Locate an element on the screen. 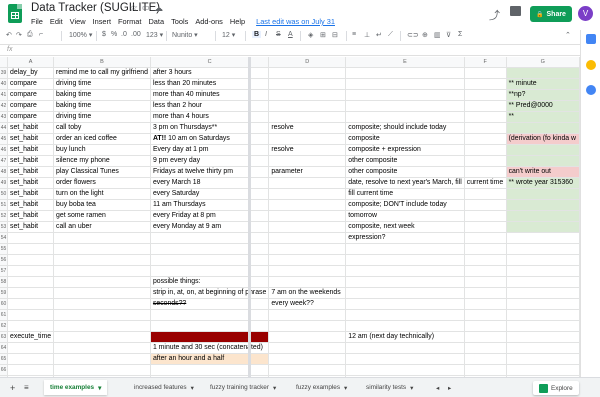 This screenshot has height=397, width=600. cell-e: fill current time is located at coordinates (405, 194).